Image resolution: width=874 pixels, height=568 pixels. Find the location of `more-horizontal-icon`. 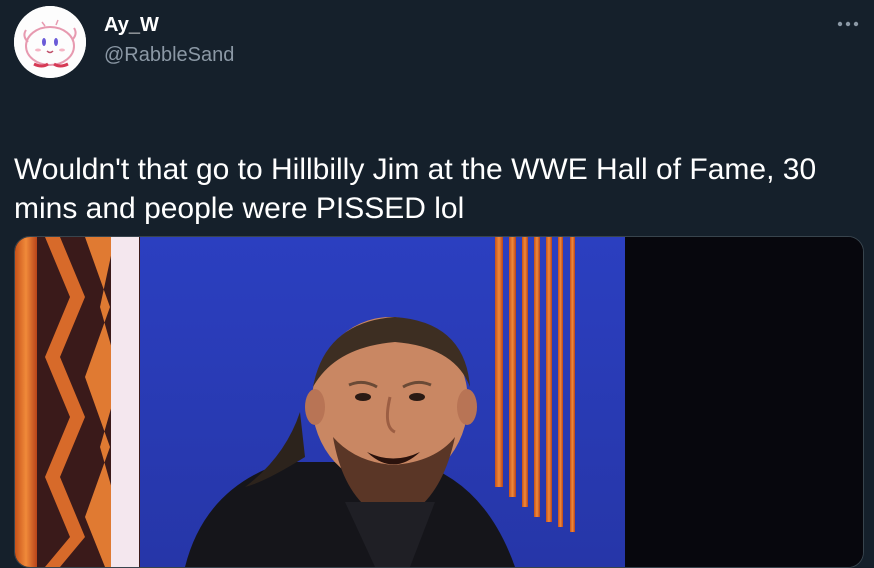

more-horizontal-icon is located at coordinates (848, 24).